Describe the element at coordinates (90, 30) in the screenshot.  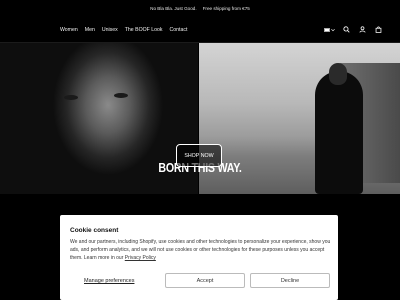
I see `nav-item-men: Men` at that location.